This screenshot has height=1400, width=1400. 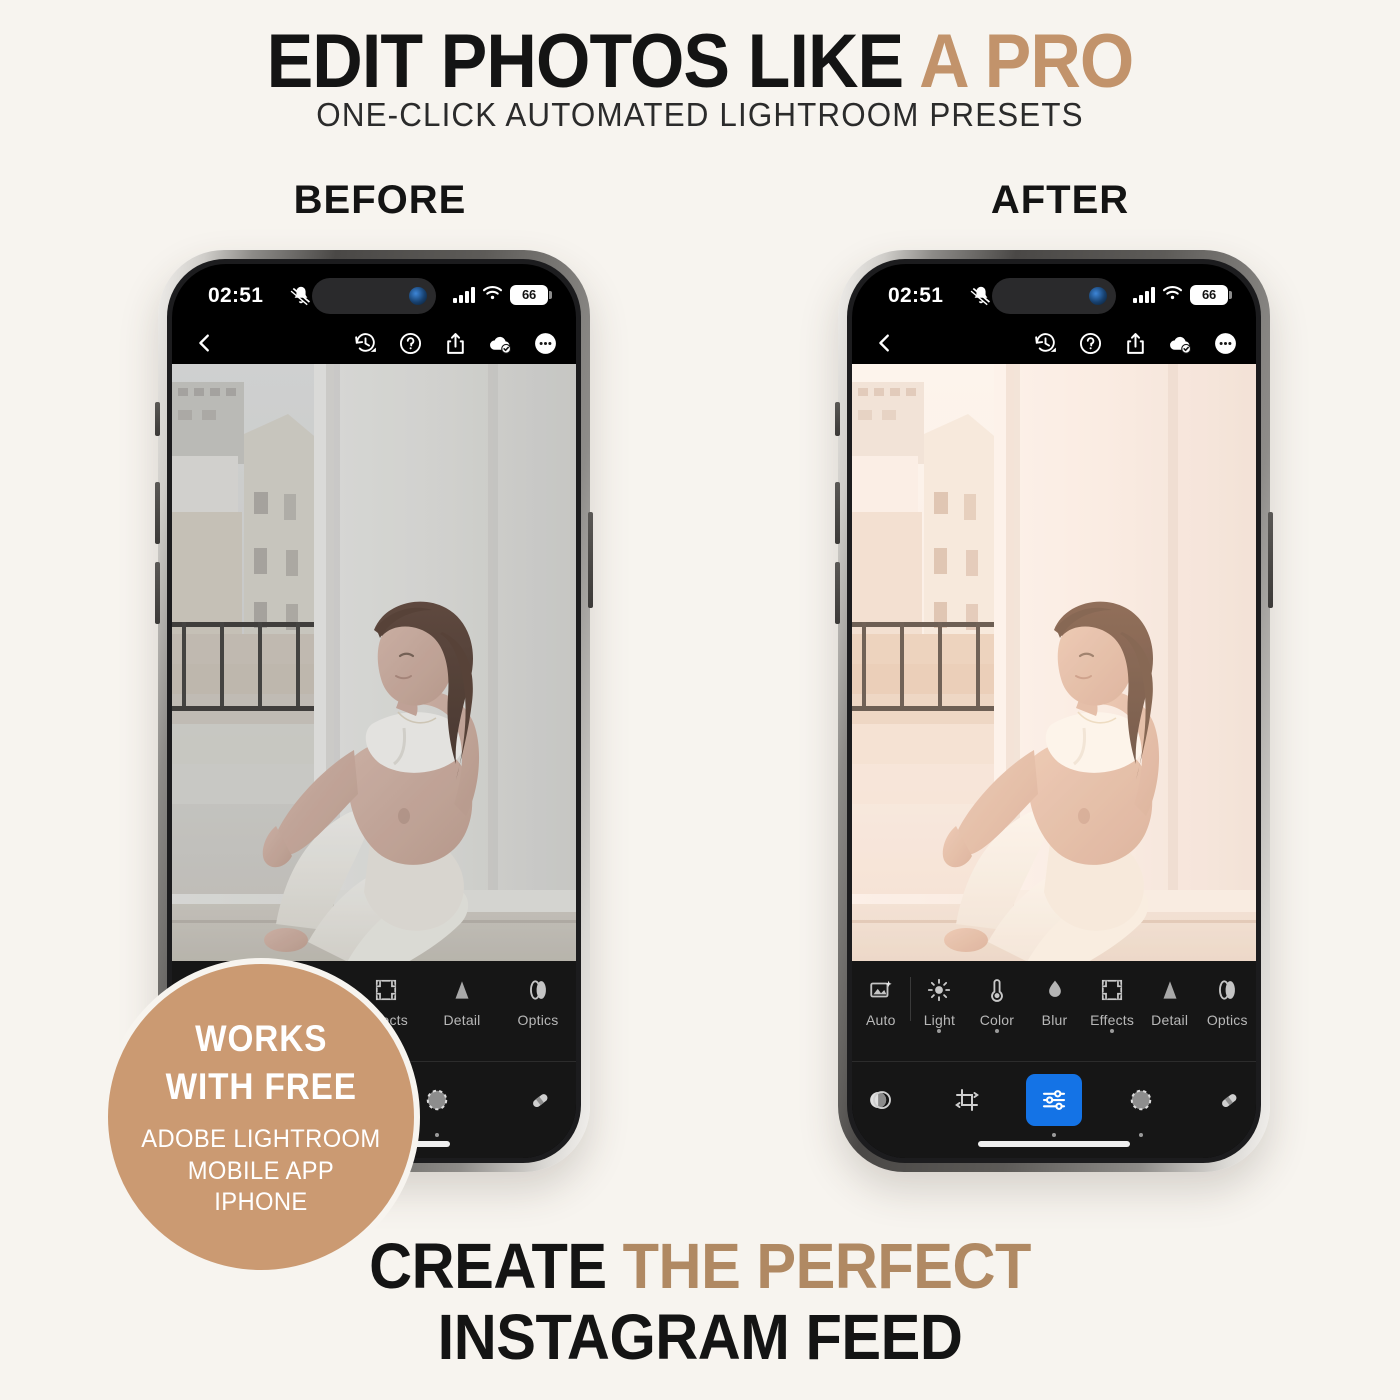 I want to click on badge-line-2: WITH FREE, so click(x=261, y=1086).